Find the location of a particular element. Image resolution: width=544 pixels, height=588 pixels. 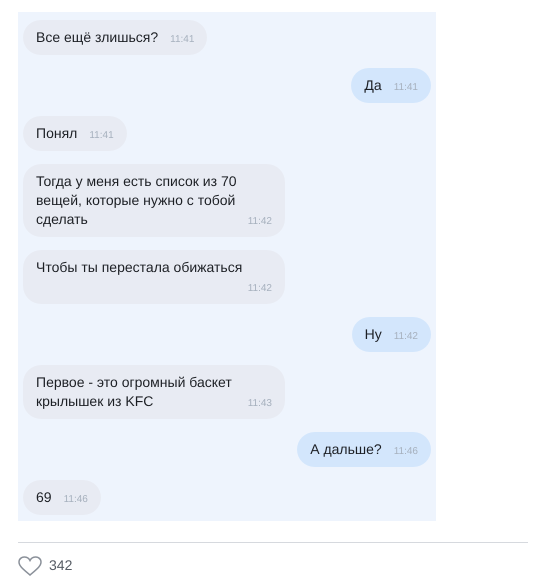

message-text: Понял is located at coordinates (57, 133).